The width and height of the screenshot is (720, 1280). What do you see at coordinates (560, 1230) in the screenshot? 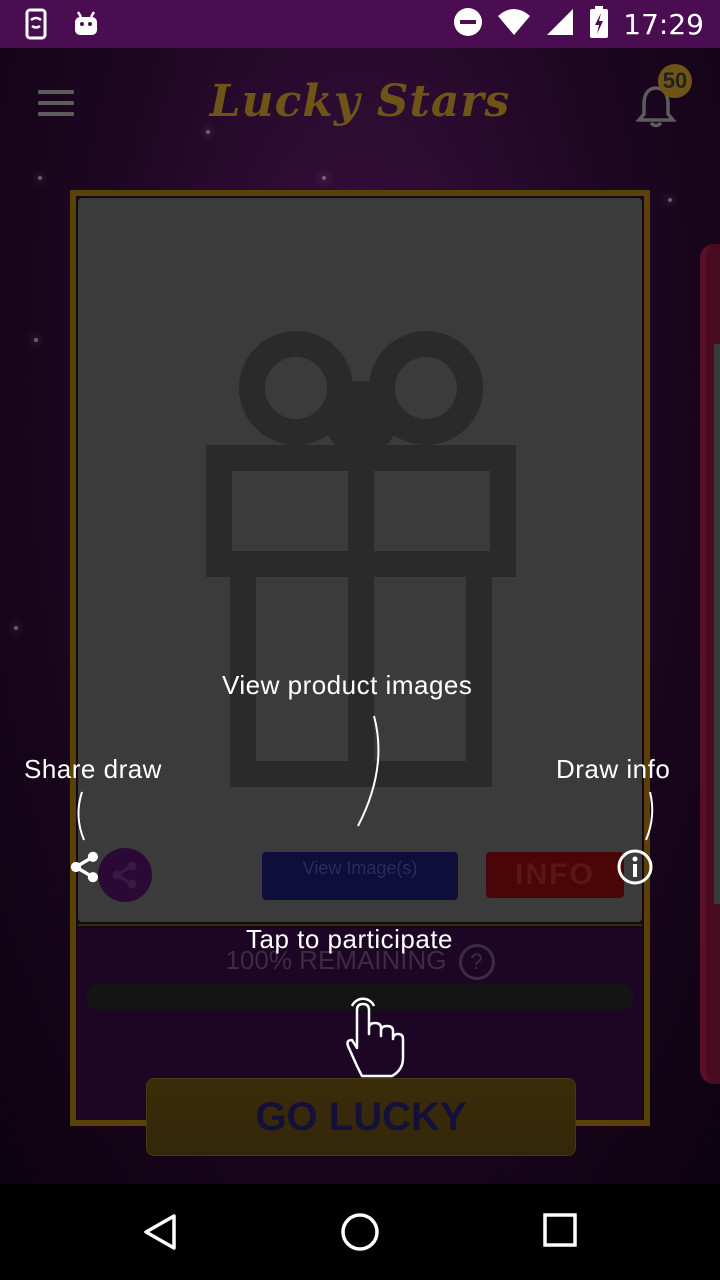
I see `recents-icon` at bounding box center [560, 1230].